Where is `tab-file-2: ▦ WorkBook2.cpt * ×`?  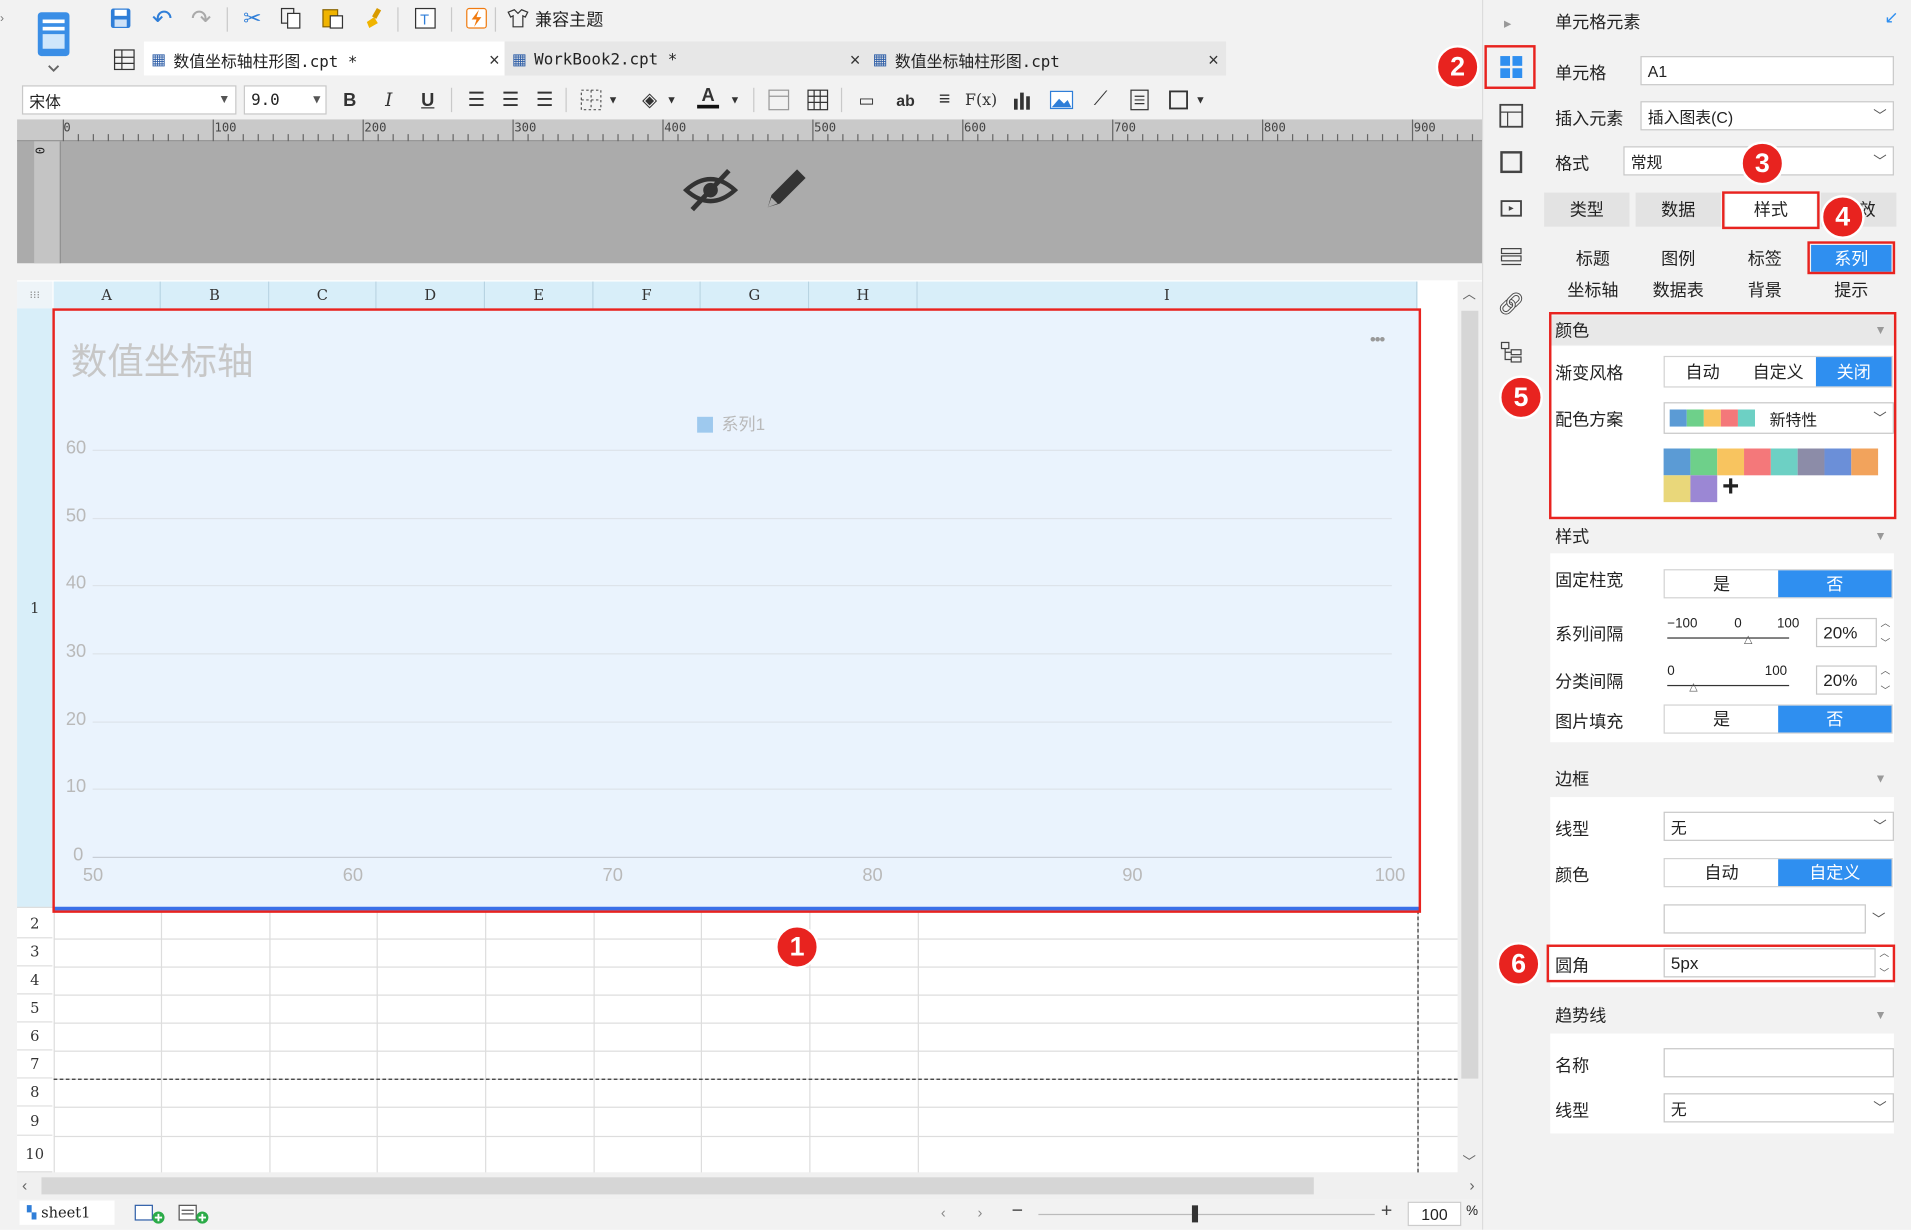 tab-file-2: ▦ WorkBook2.cpt * × is located at coordinates (686, 60).